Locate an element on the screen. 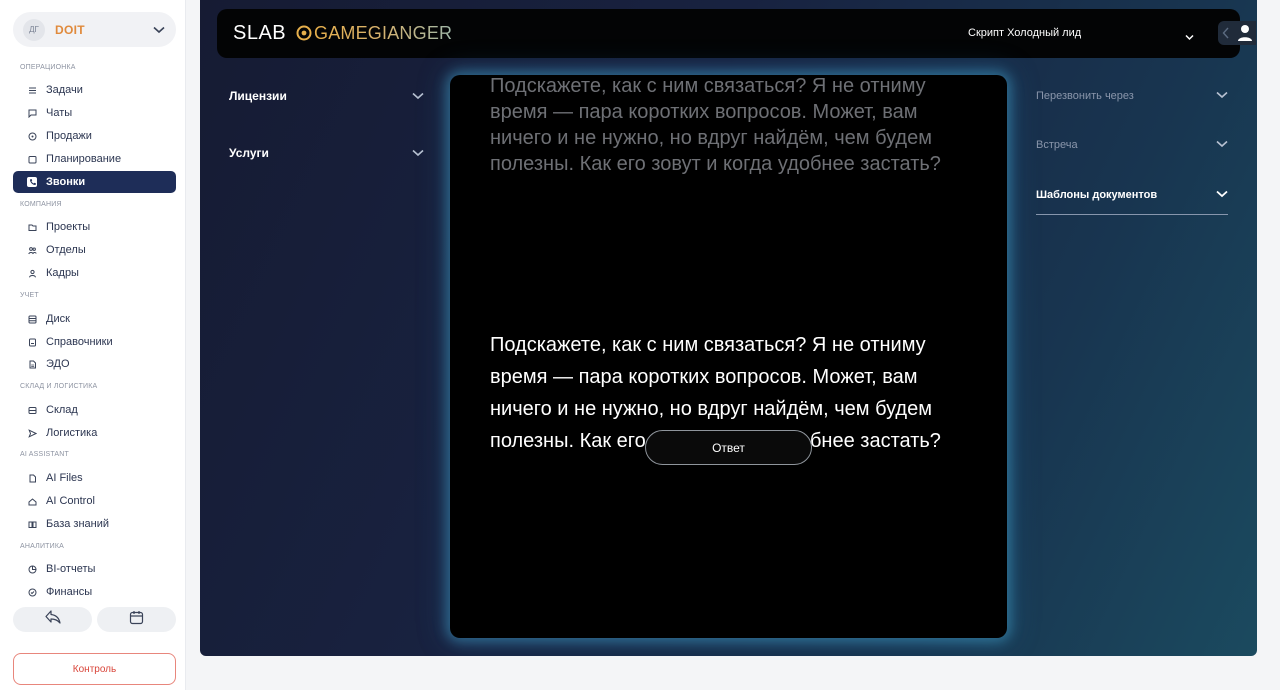 This screenshot has height=690, width=1280. accordion-doc-templates: Шаблоны документов is located at coordinates (1132, 195).